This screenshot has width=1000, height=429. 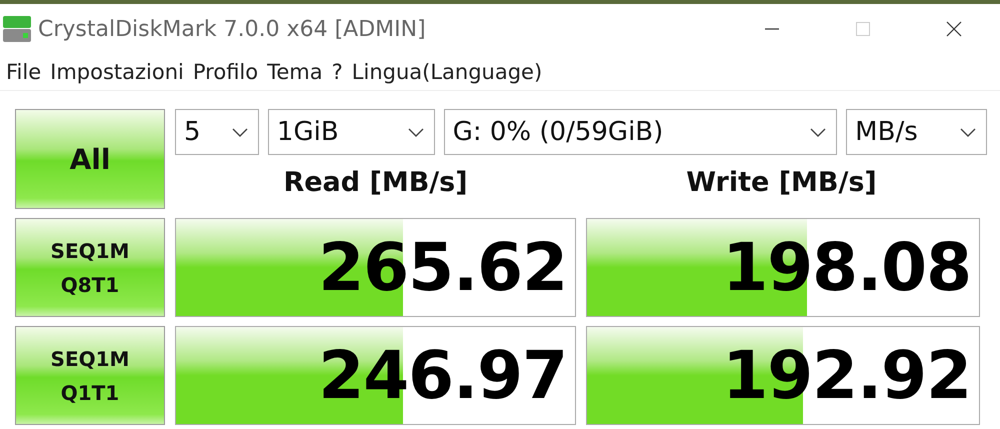 What do you see at coordinates (641, 132) in the screenshot?
I see `dropdown: G: 0% (0/59GiB)` at bounding box center [641, 132].